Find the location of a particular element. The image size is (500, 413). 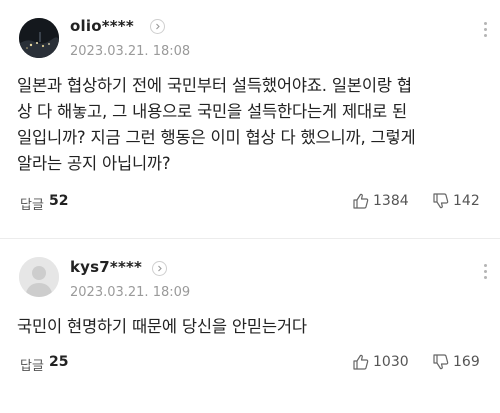

dislike-button: 142 is located at coordinates (456, 201).